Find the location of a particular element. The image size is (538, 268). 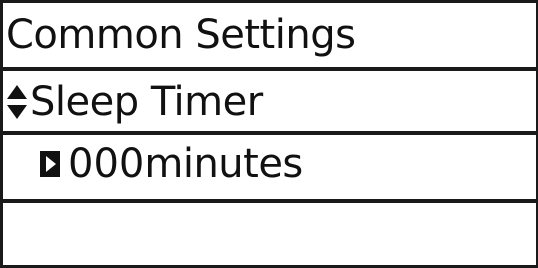

value-unit: minutes is located at coordinates (223, 164).